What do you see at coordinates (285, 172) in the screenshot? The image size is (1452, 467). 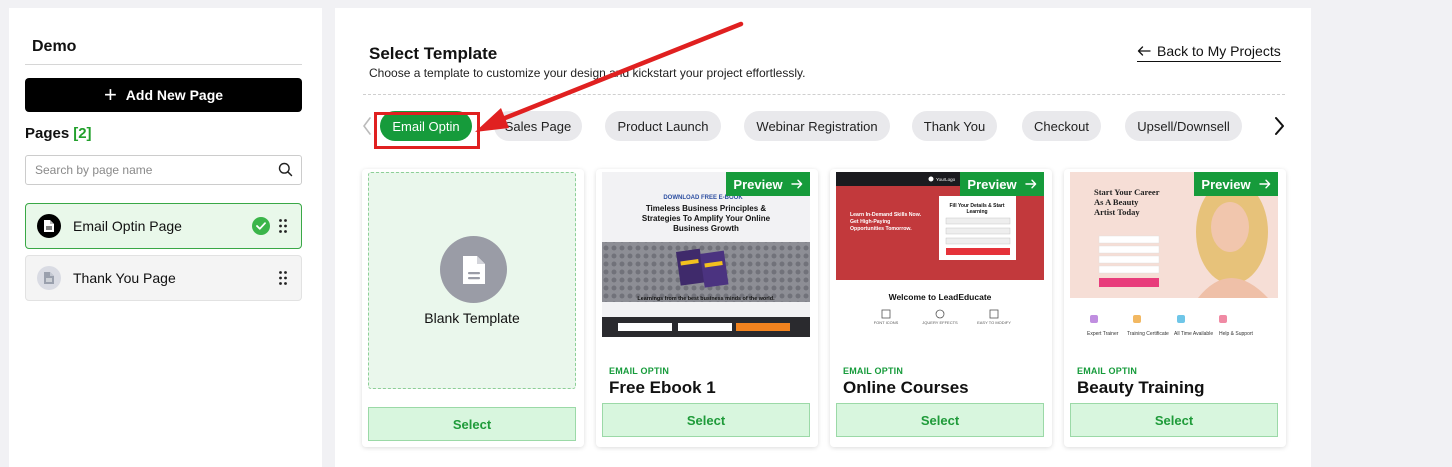 I see `search-icon` at bounding box center [285, 172].